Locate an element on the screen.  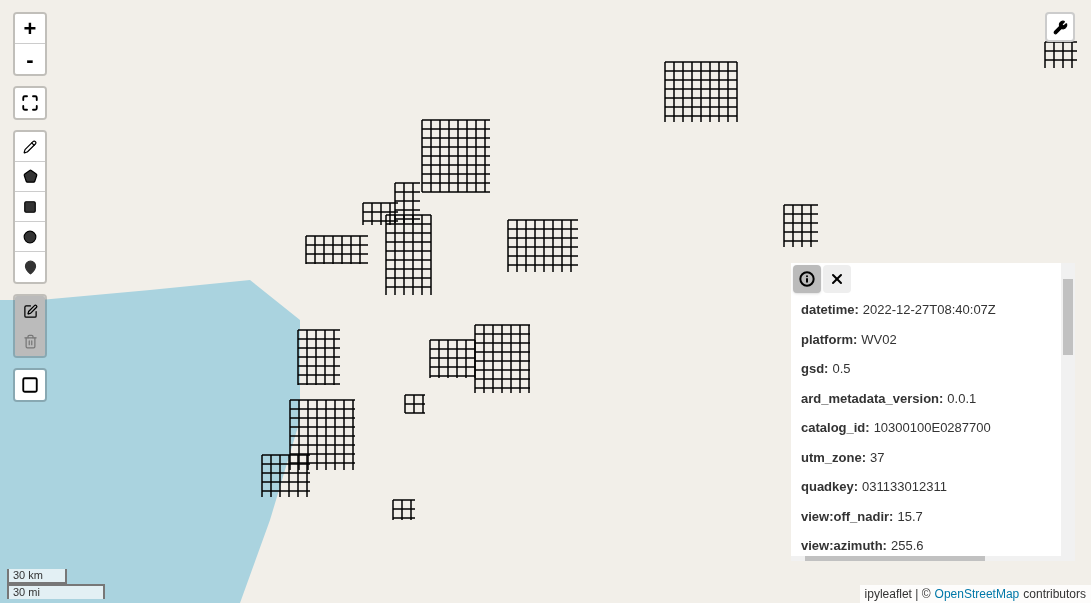
close-icon is located at coordinates (837, 279).